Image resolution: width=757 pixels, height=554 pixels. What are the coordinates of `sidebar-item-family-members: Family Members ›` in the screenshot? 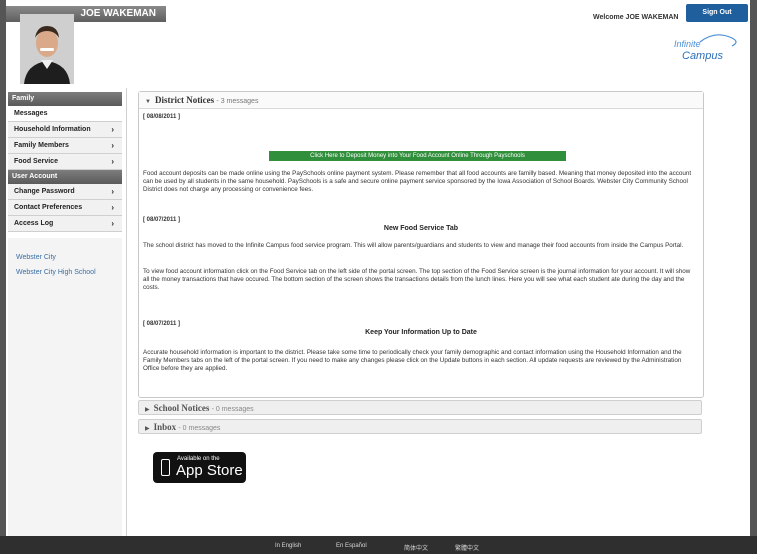 It's located at (65, 146).